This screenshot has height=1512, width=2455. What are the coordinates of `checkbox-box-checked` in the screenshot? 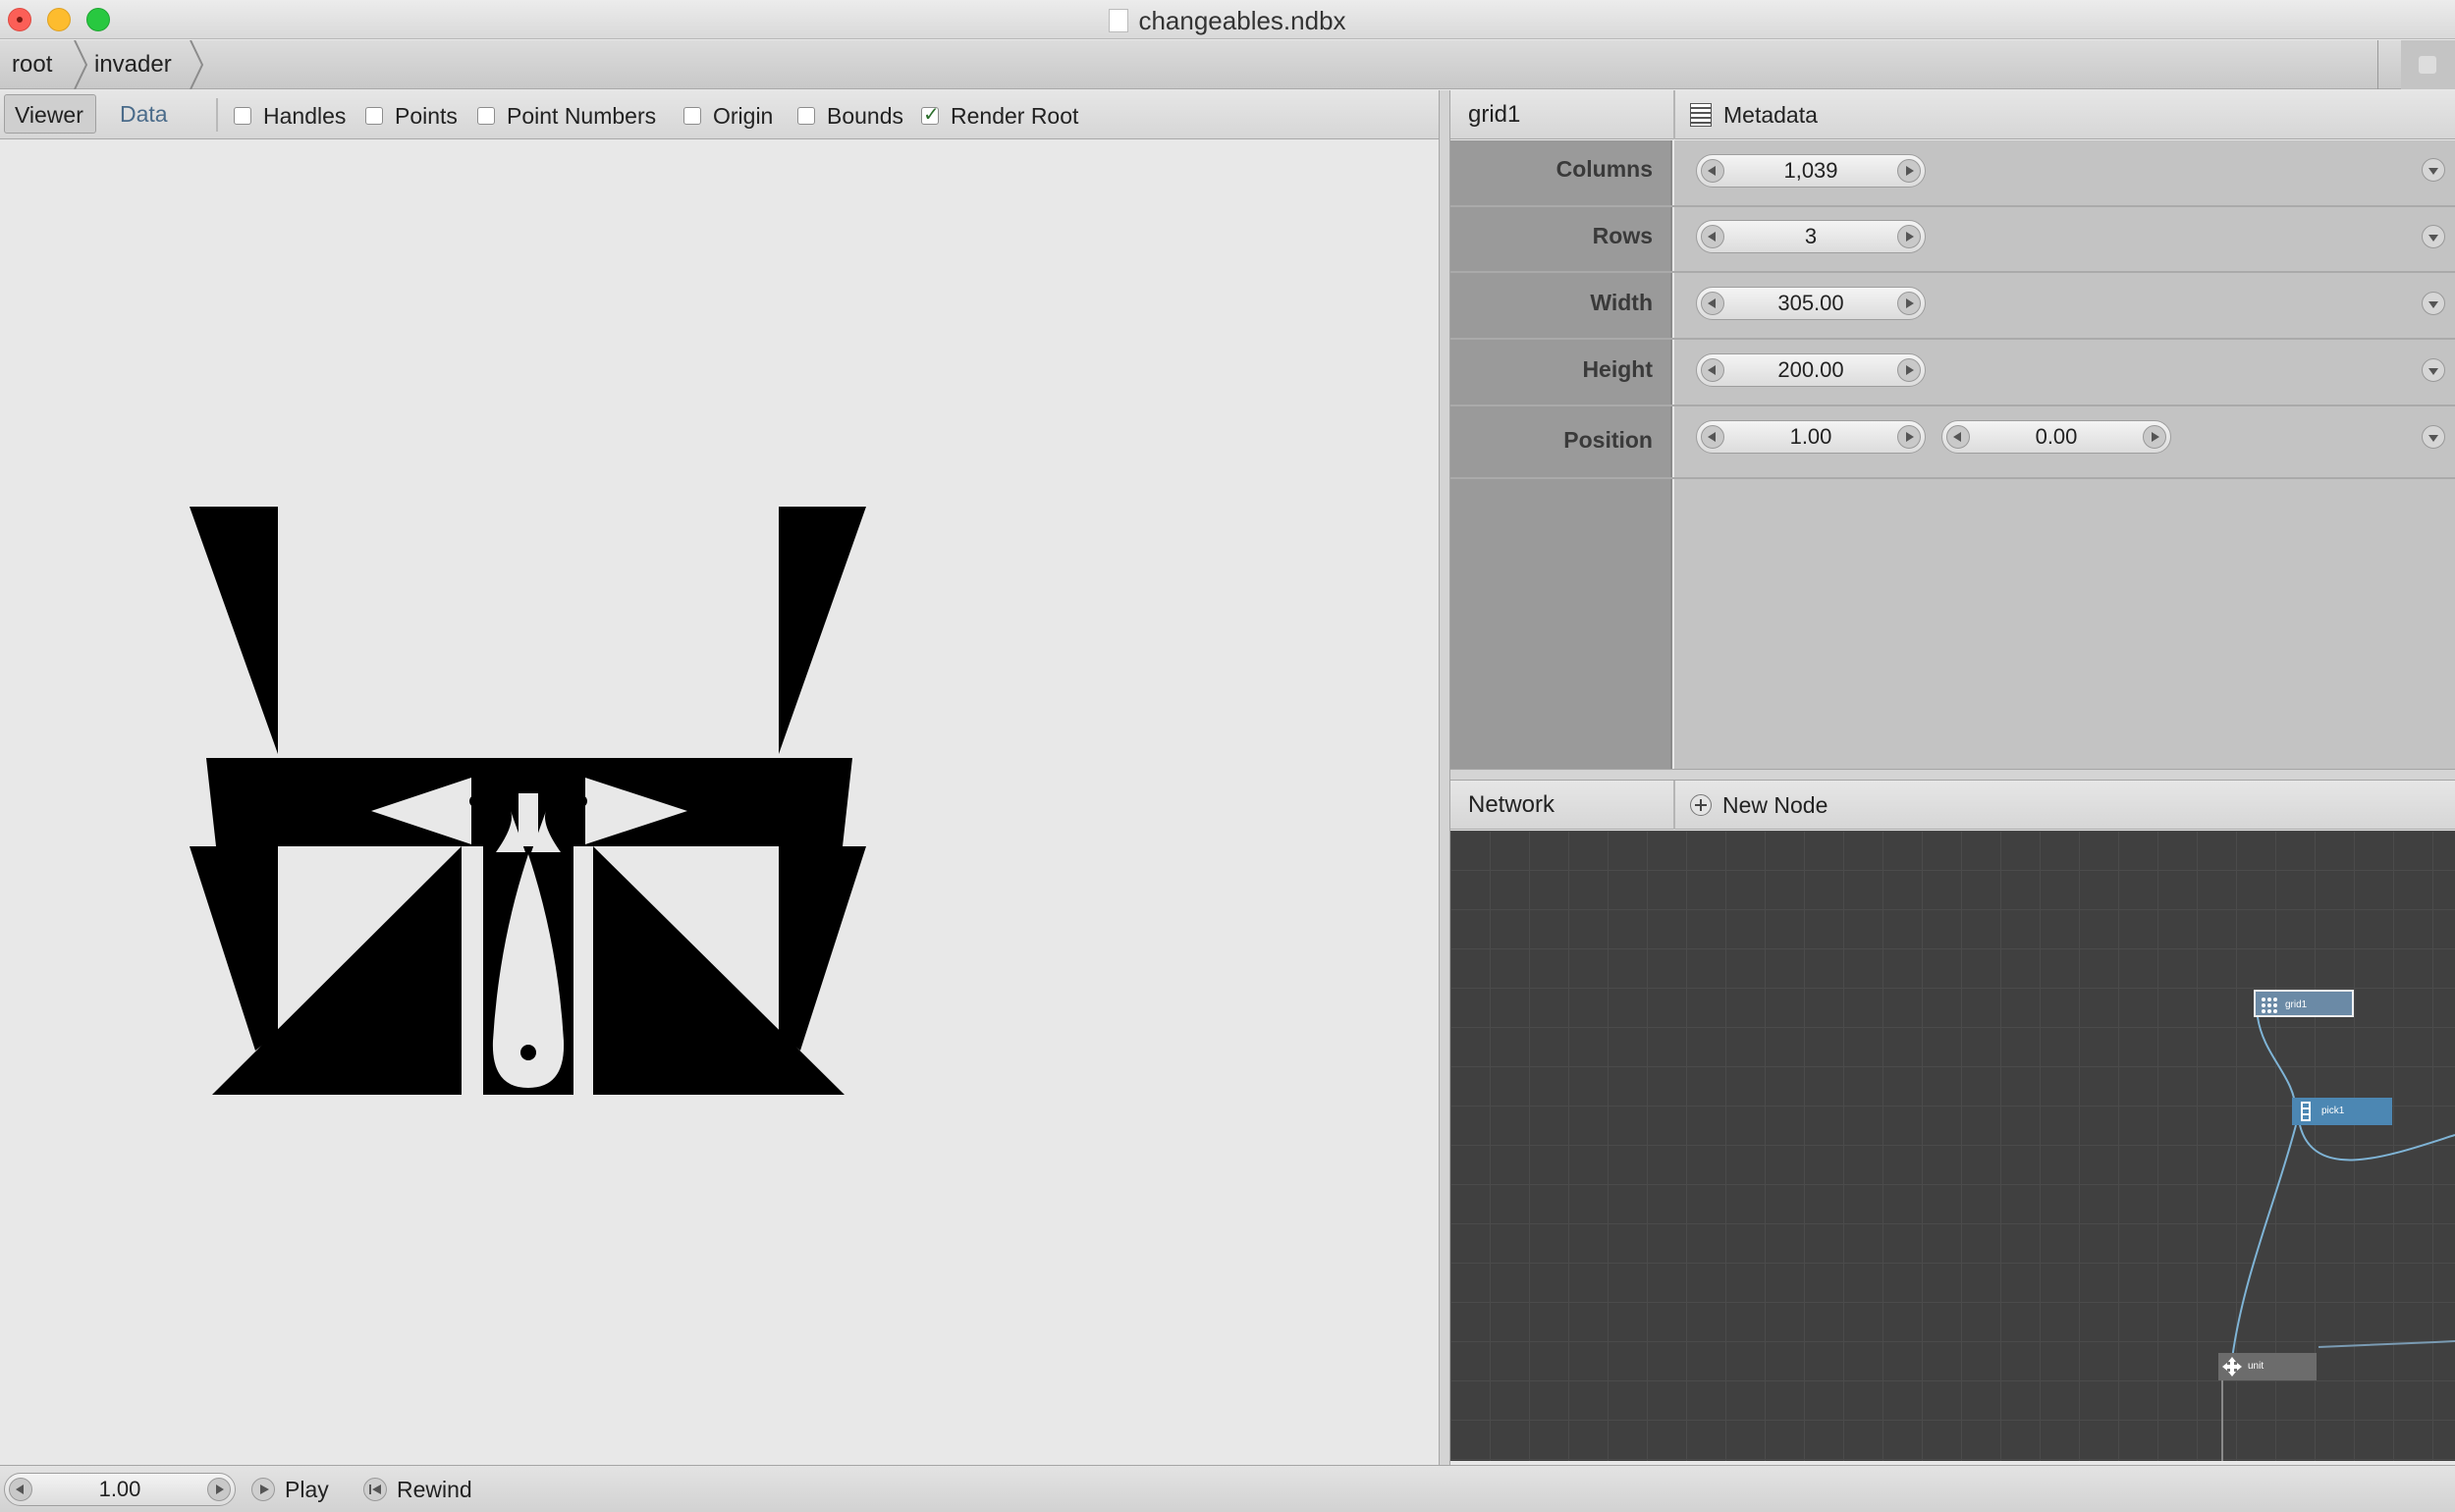 It's located at (930, 115).